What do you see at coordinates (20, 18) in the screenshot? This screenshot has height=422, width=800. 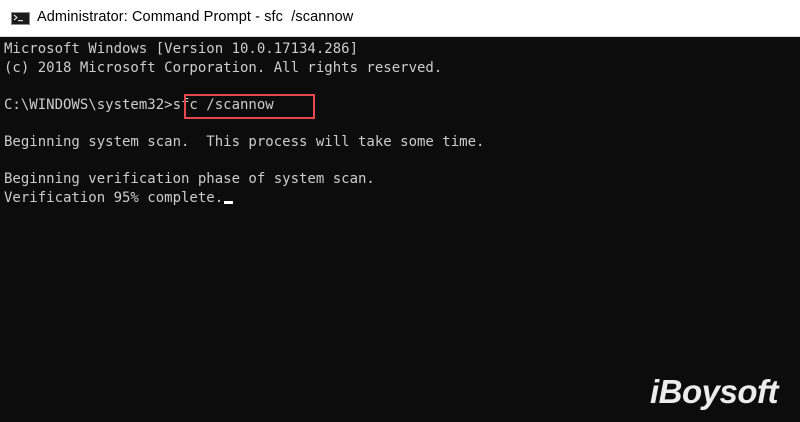 I see `command-prompt-icon` at bounding box center [20, 18].